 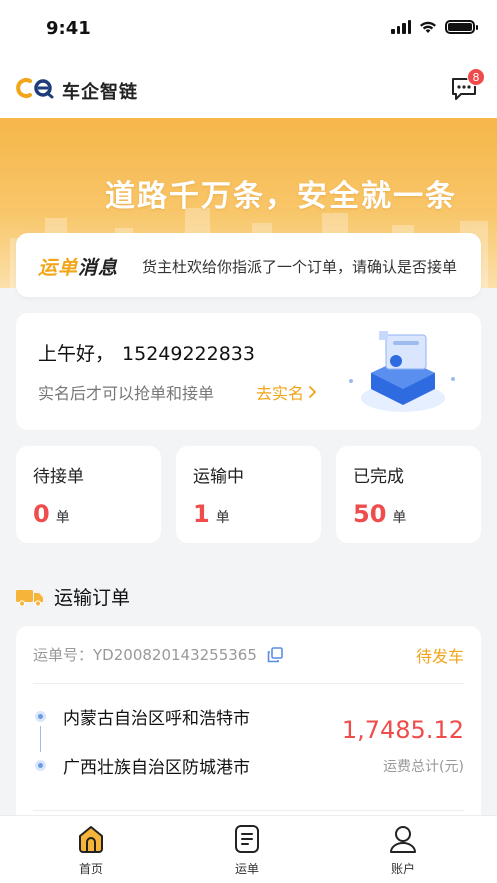 I want to click on stat-completed: 已完成 50 单, so click(x=408, y=494).